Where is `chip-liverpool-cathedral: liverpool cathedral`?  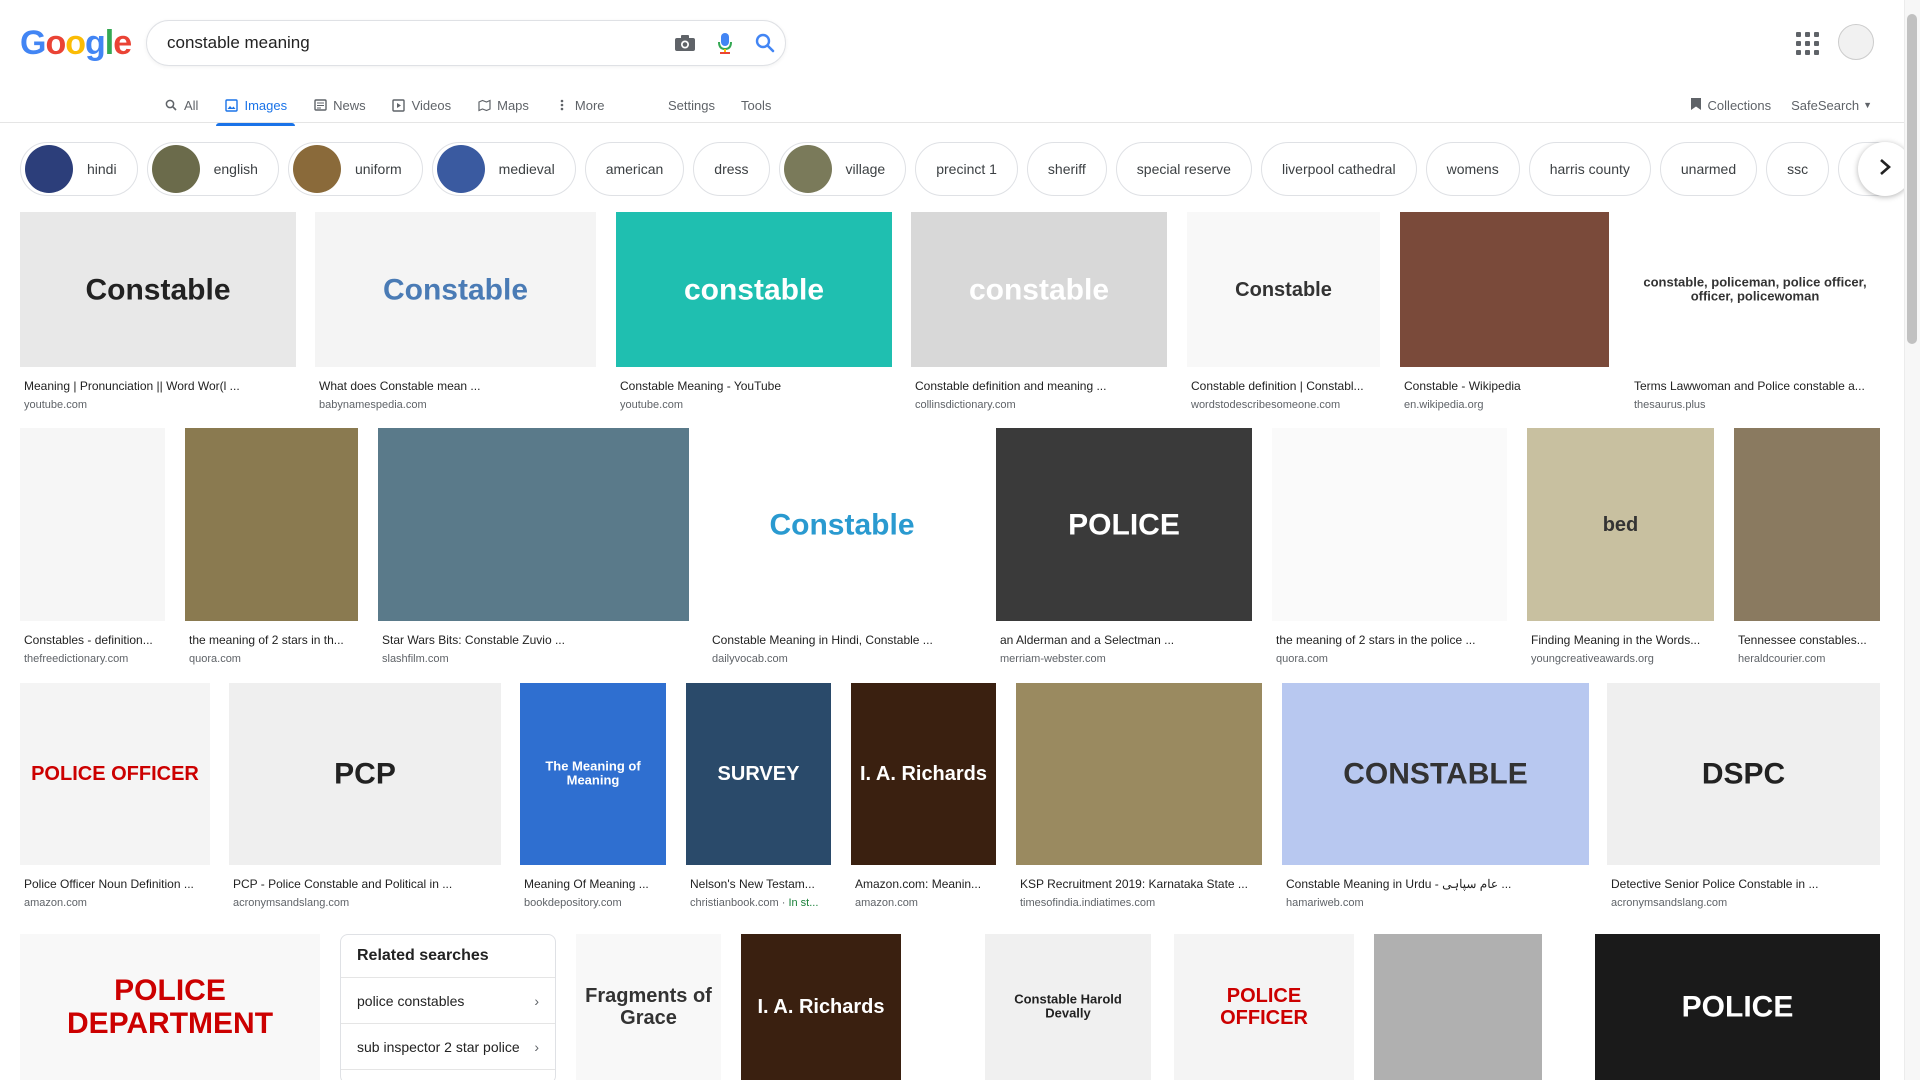
chip-liverpool-cathedral: liverpool cathedral is located at coordinates (1338, 169).